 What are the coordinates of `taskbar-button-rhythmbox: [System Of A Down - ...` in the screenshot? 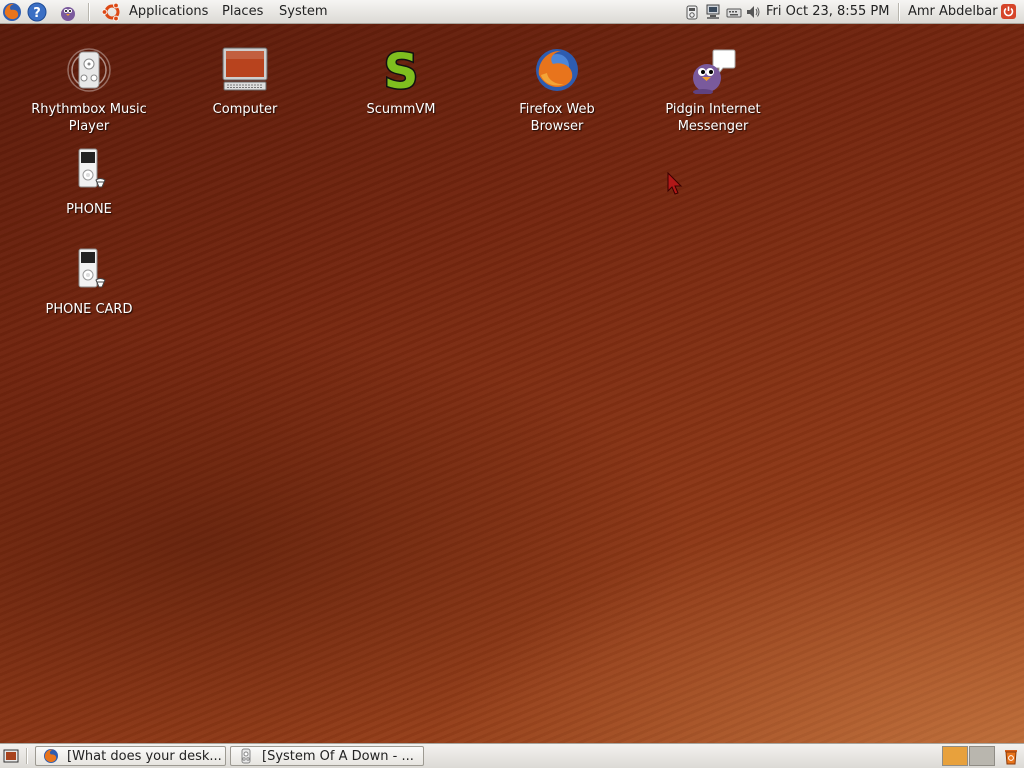 It's located at (327, 756).